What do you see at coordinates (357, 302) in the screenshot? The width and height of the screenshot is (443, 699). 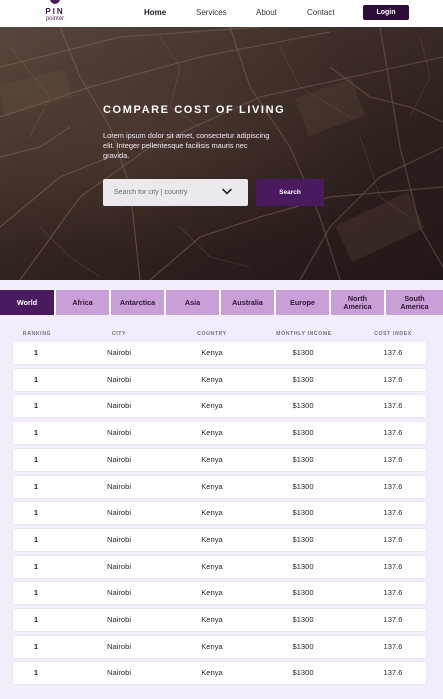 I see `tab-north-america: North America` at bounding box center [357, 302].